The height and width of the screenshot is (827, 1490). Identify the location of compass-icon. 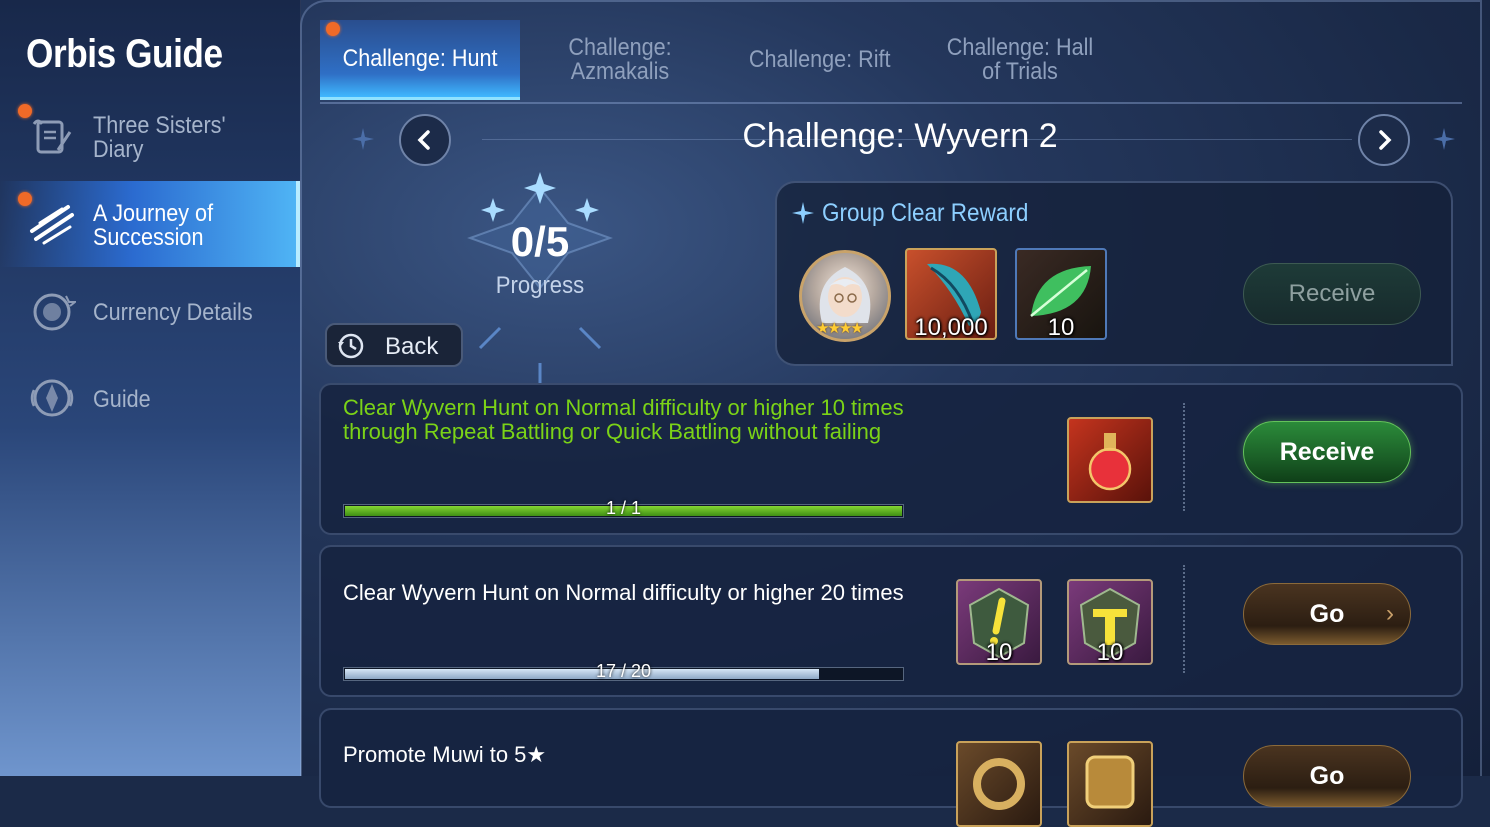
(52, 398).